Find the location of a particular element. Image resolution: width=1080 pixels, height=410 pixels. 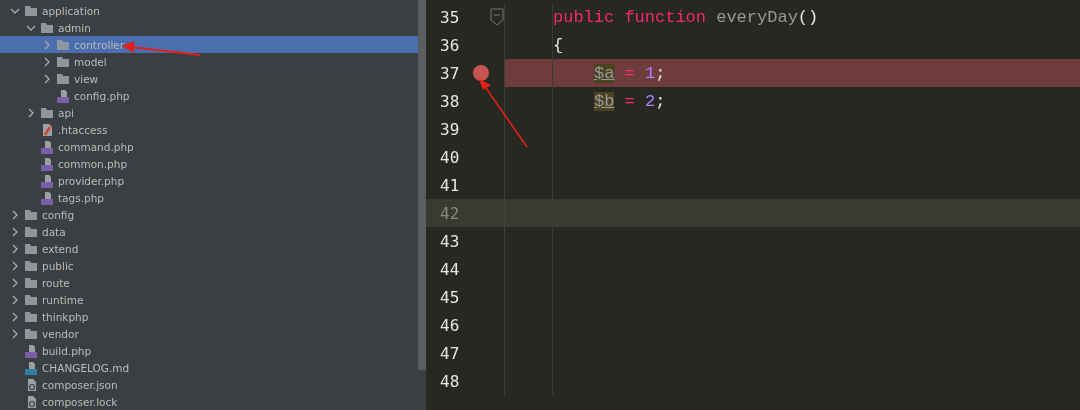

line-number: 41 is located at coordinates (450, 185).